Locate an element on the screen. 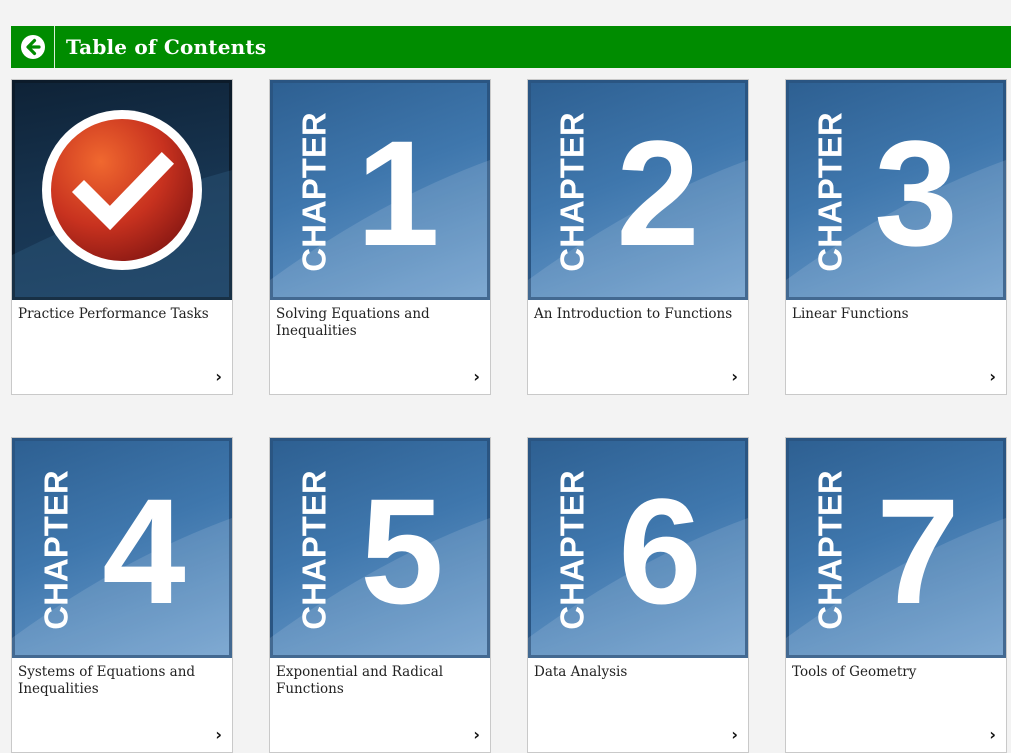 The width and height of the screenshot is (1011, 753). card-chapter-2: CHAPTER 2 An Introduction to Functions › is located at coordinates (638, 237).